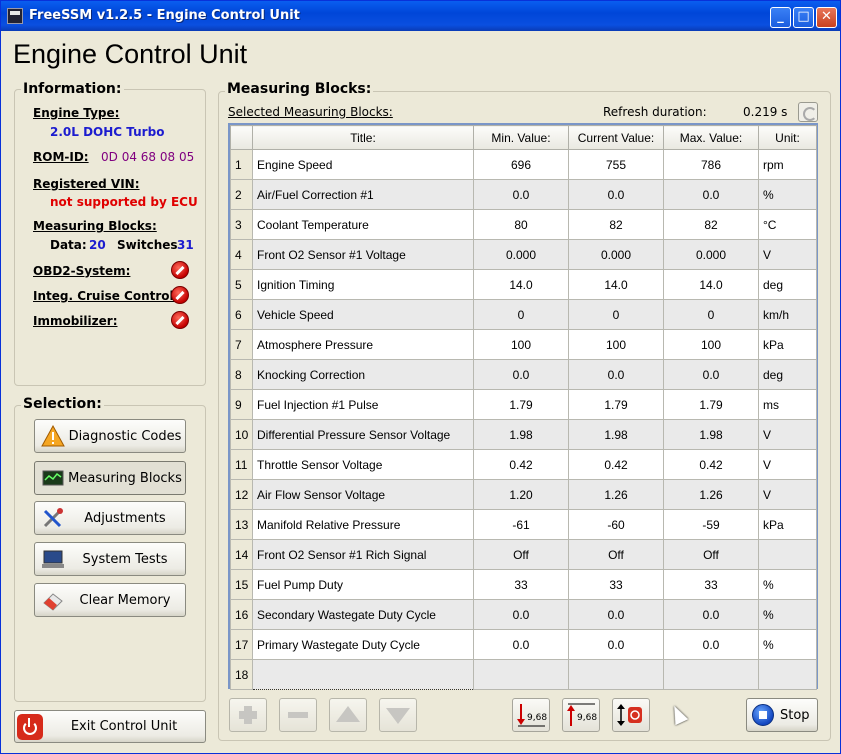 The width and height of the screenshot is (841, 754). Describe the element at coordinates (68, 245) in the screenshot. I see `data-label: Data:` at that location.